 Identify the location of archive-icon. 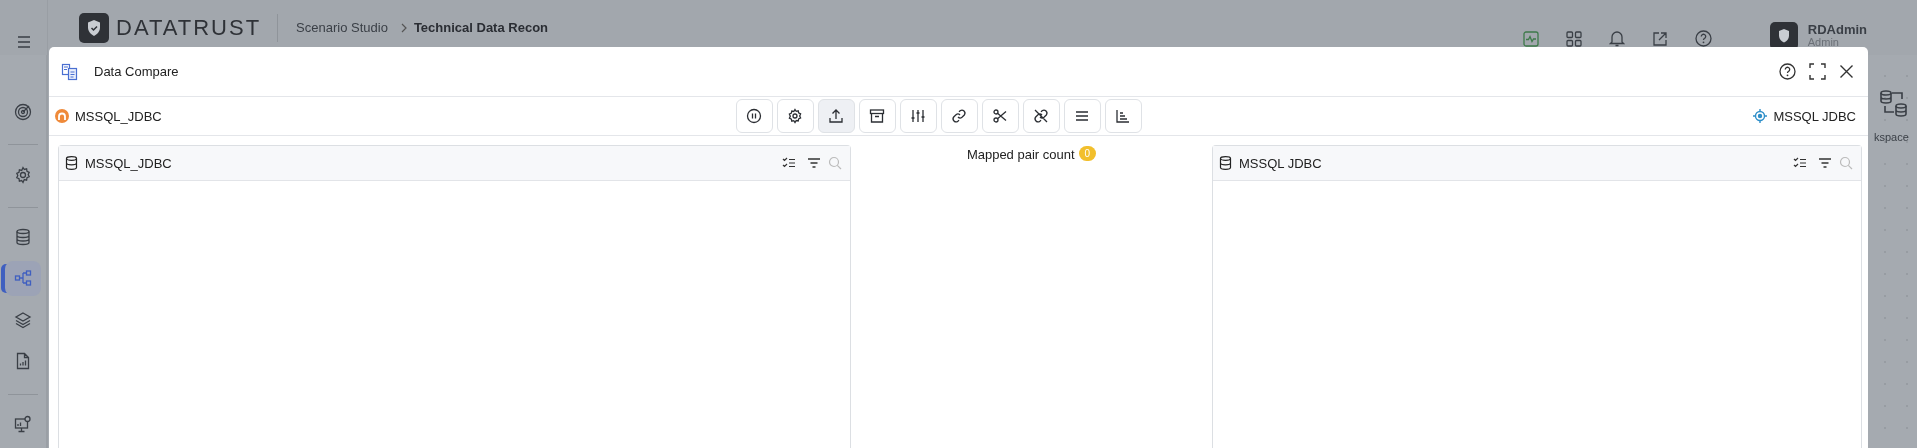
(877, 116).